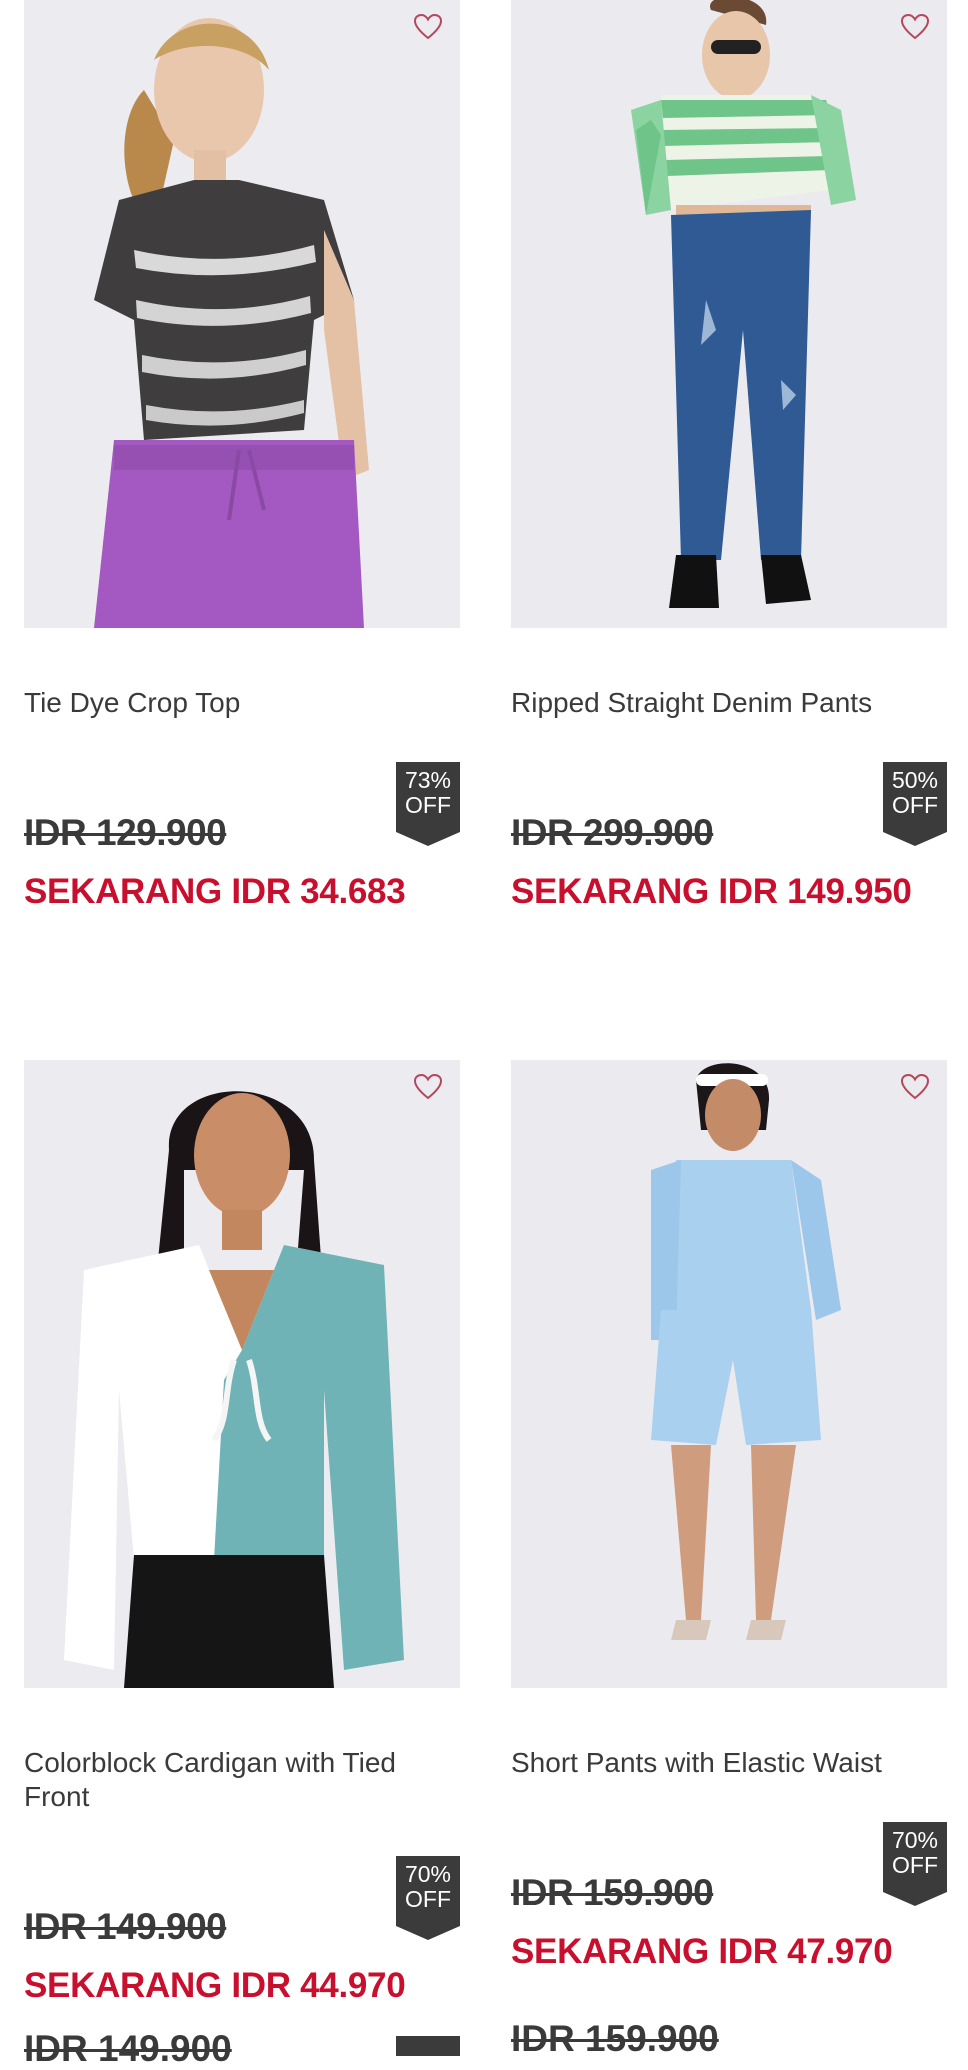  Describe the element at coordinates (428, 2046) in the screenshot. I see `discount-badge-cutoff` at that location.